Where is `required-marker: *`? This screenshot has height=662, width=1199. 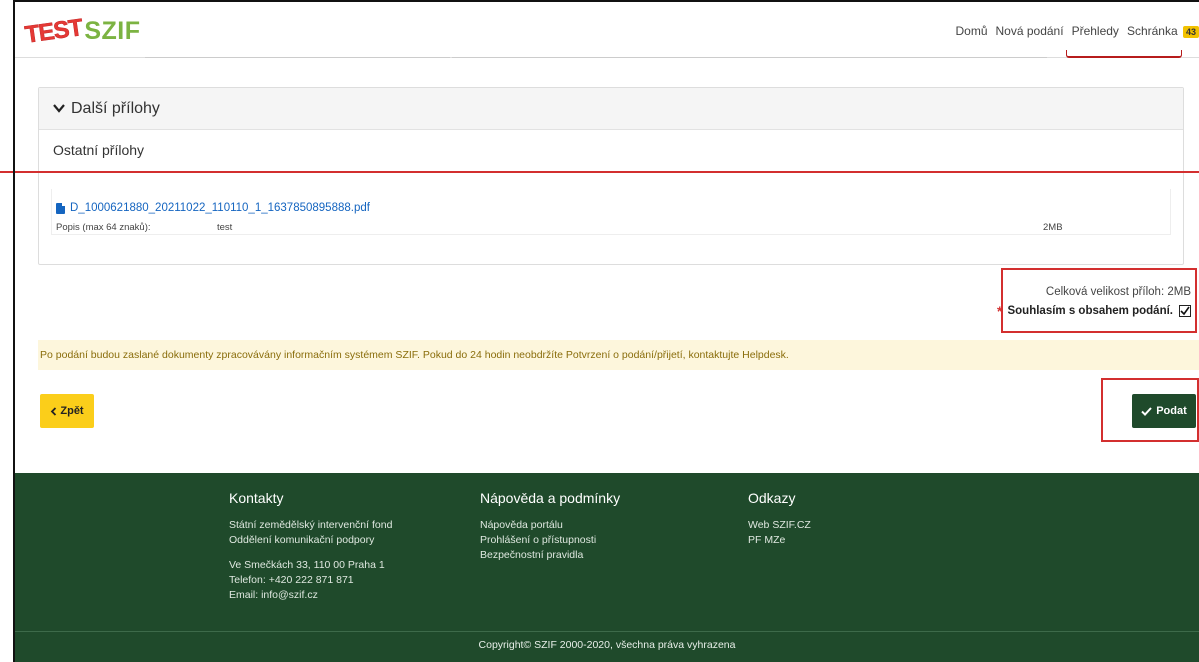 required-marker: * is located at coordinates (1000, 311).